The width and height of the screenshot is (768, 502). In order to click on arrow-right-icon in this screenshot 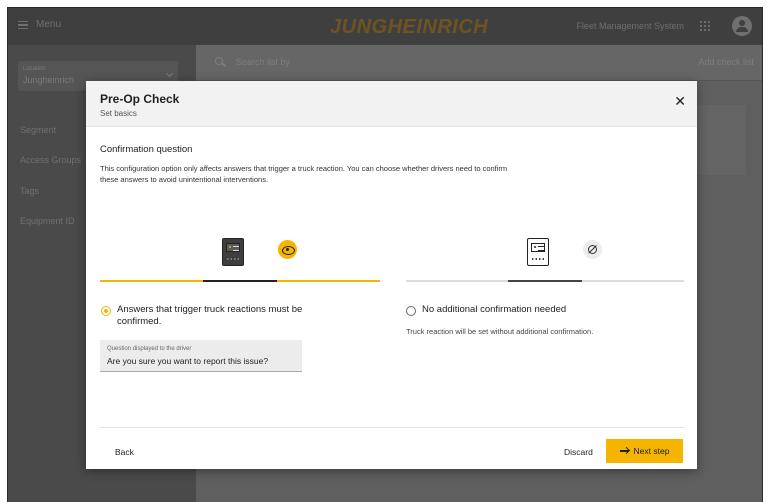, I will do `click(624, 451)`.